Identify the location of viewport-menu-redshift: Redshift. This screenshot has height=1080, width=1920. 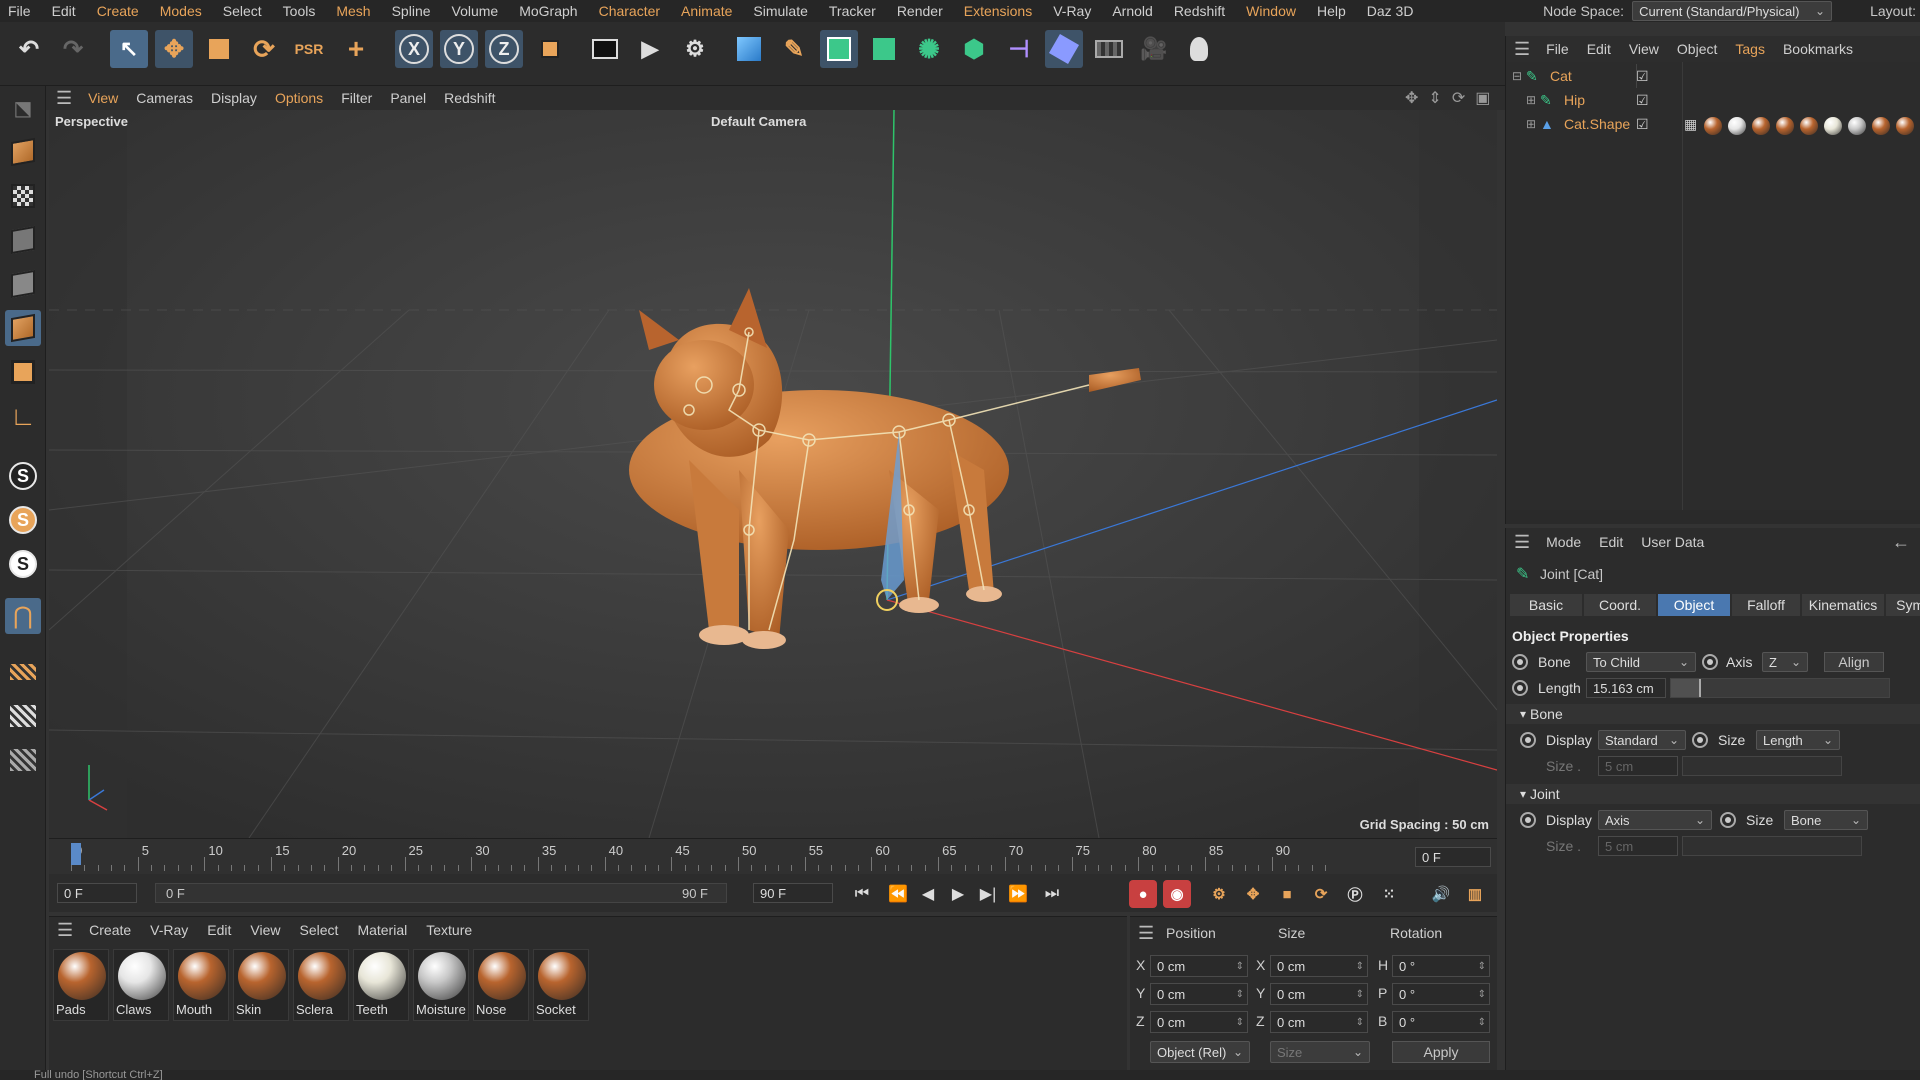
(469, 98).